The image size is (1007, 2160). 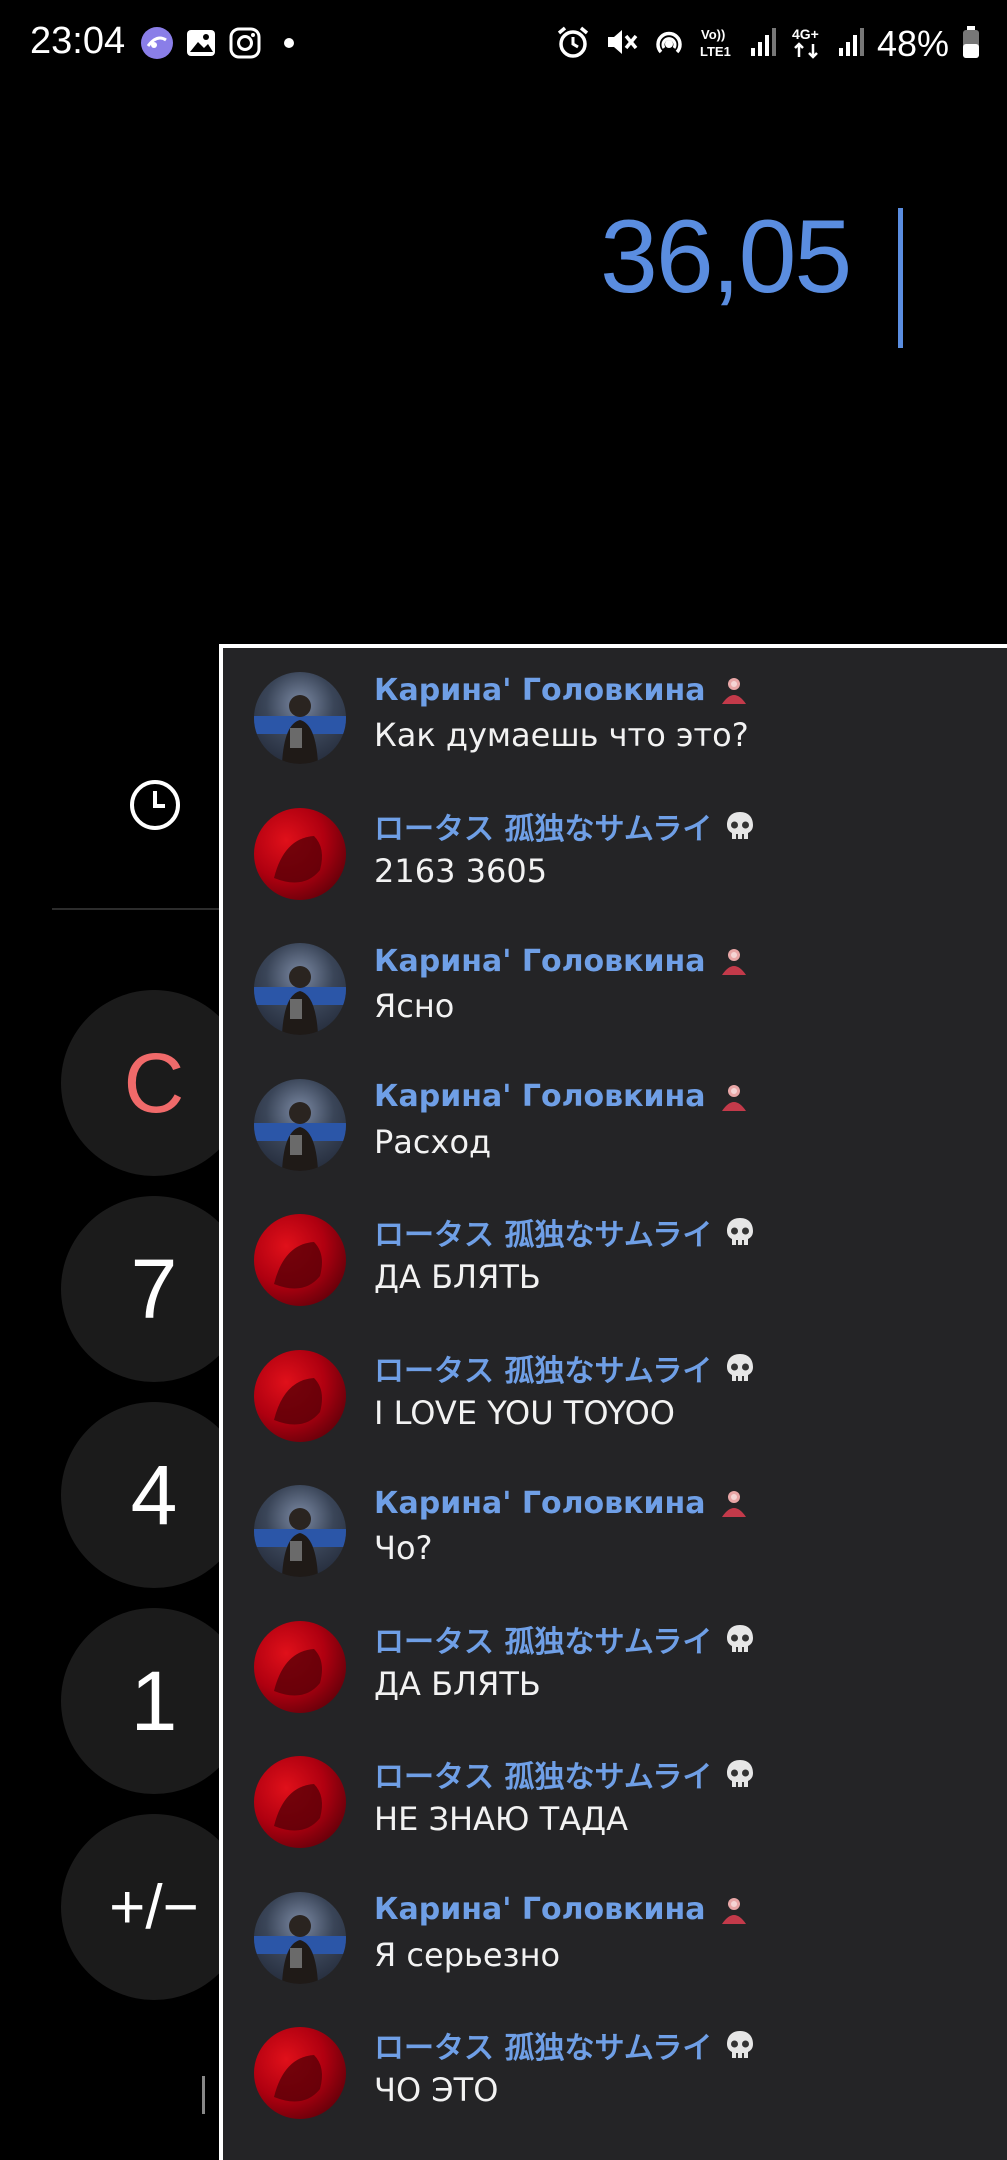 I want to click on battery-percent: 48%, so click(x=912, y=43).